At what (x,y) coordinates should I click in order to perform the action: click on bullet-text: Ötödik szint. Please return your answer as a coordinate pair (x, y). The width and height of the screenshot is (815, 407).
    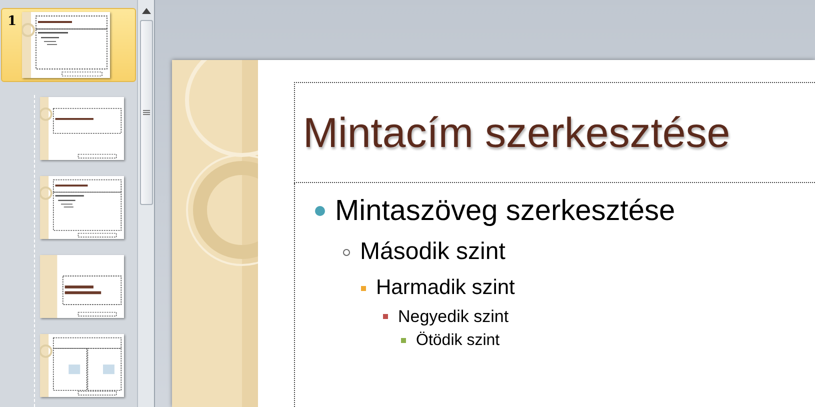
    Looking at the image, I should click on (458, 340).